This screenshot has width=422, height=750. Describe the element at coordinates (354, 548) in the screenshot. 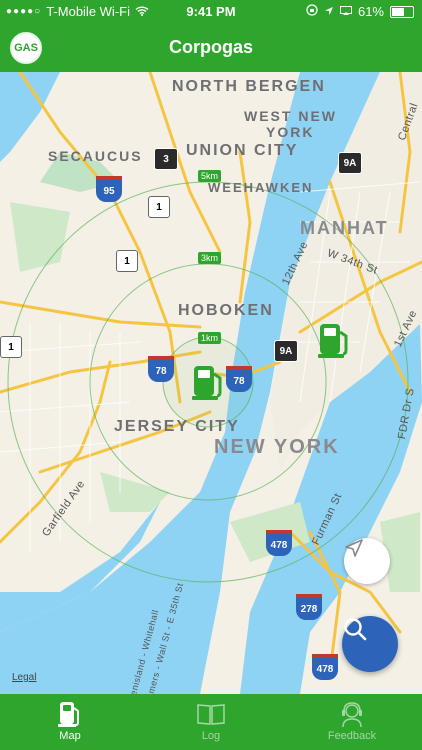

I see `navigation-arrow-icon` at that location.